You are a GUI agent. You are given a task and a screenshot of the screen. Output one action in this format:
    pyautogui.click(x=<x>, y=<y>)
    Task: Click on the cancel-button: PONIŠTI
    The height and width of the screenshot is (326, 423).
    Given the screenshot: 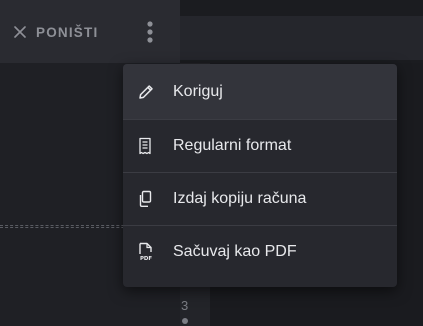 What is the action you would take?
    pyautogui.click(x=56, y=32)
    